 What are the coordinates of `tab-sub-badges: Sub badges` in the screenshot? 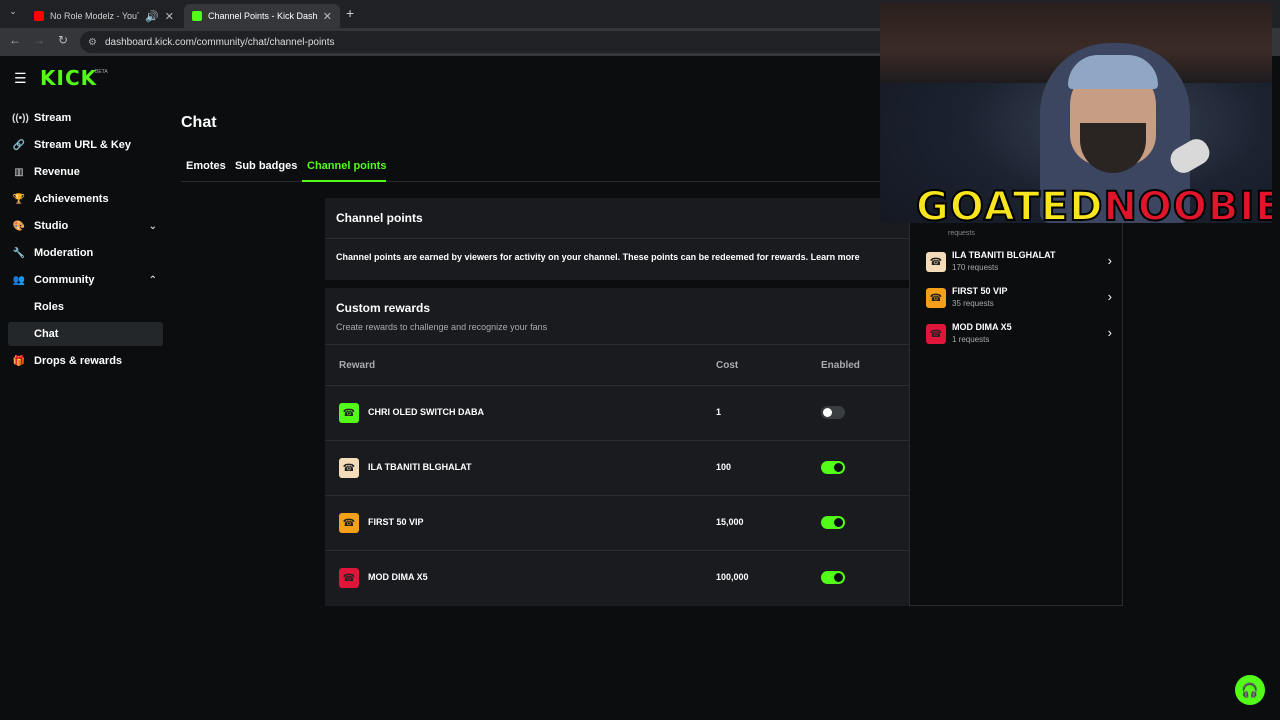 It's located at (266, 166).